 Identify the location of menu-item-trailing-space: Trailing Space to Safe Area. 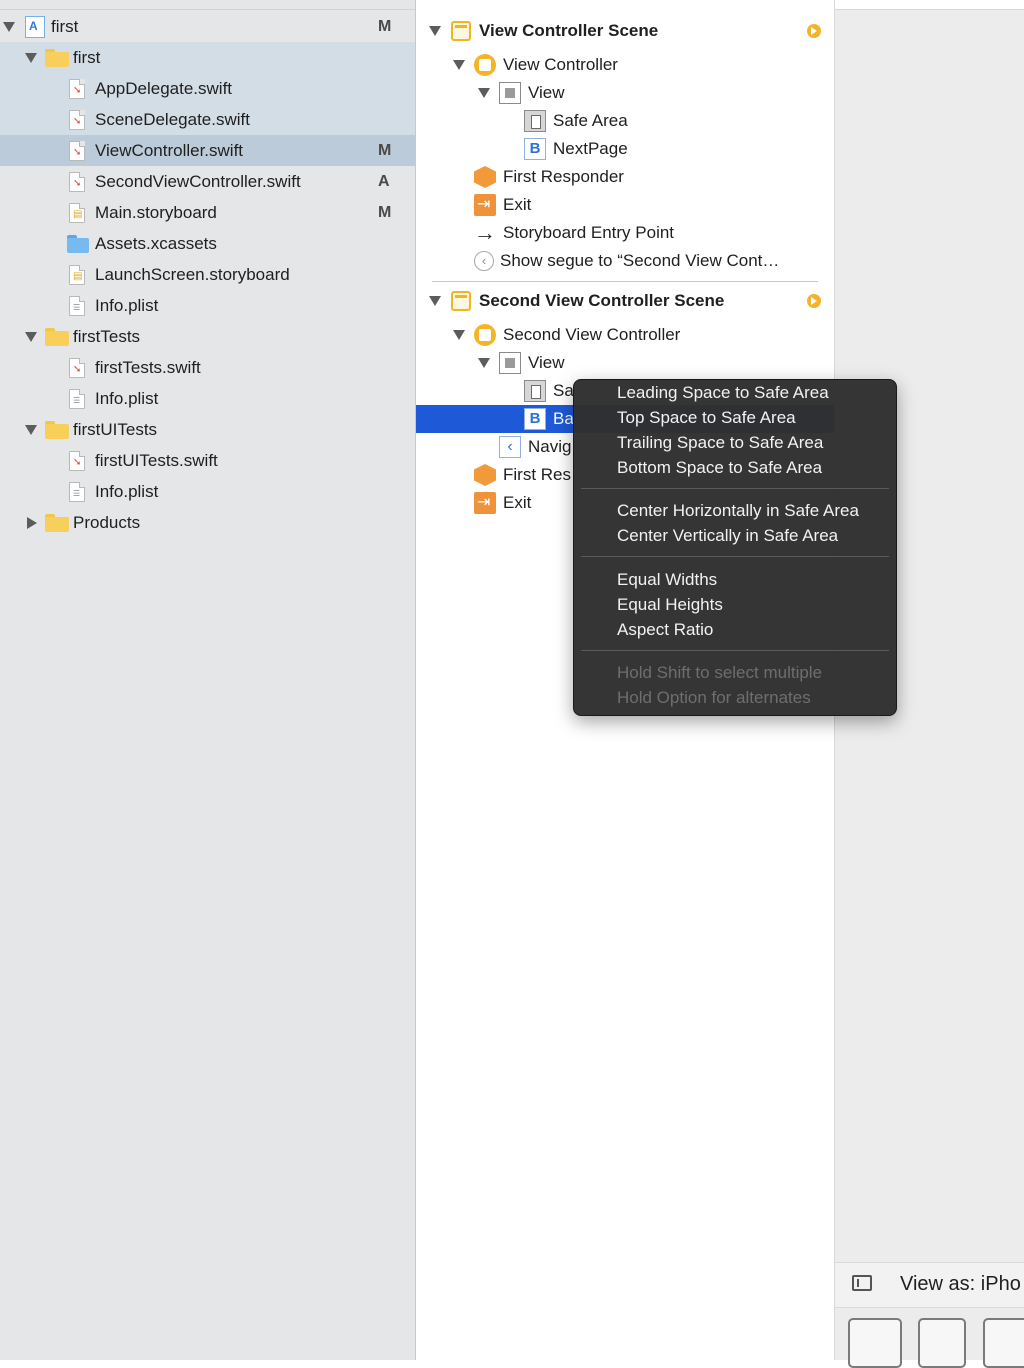
(720, 443).